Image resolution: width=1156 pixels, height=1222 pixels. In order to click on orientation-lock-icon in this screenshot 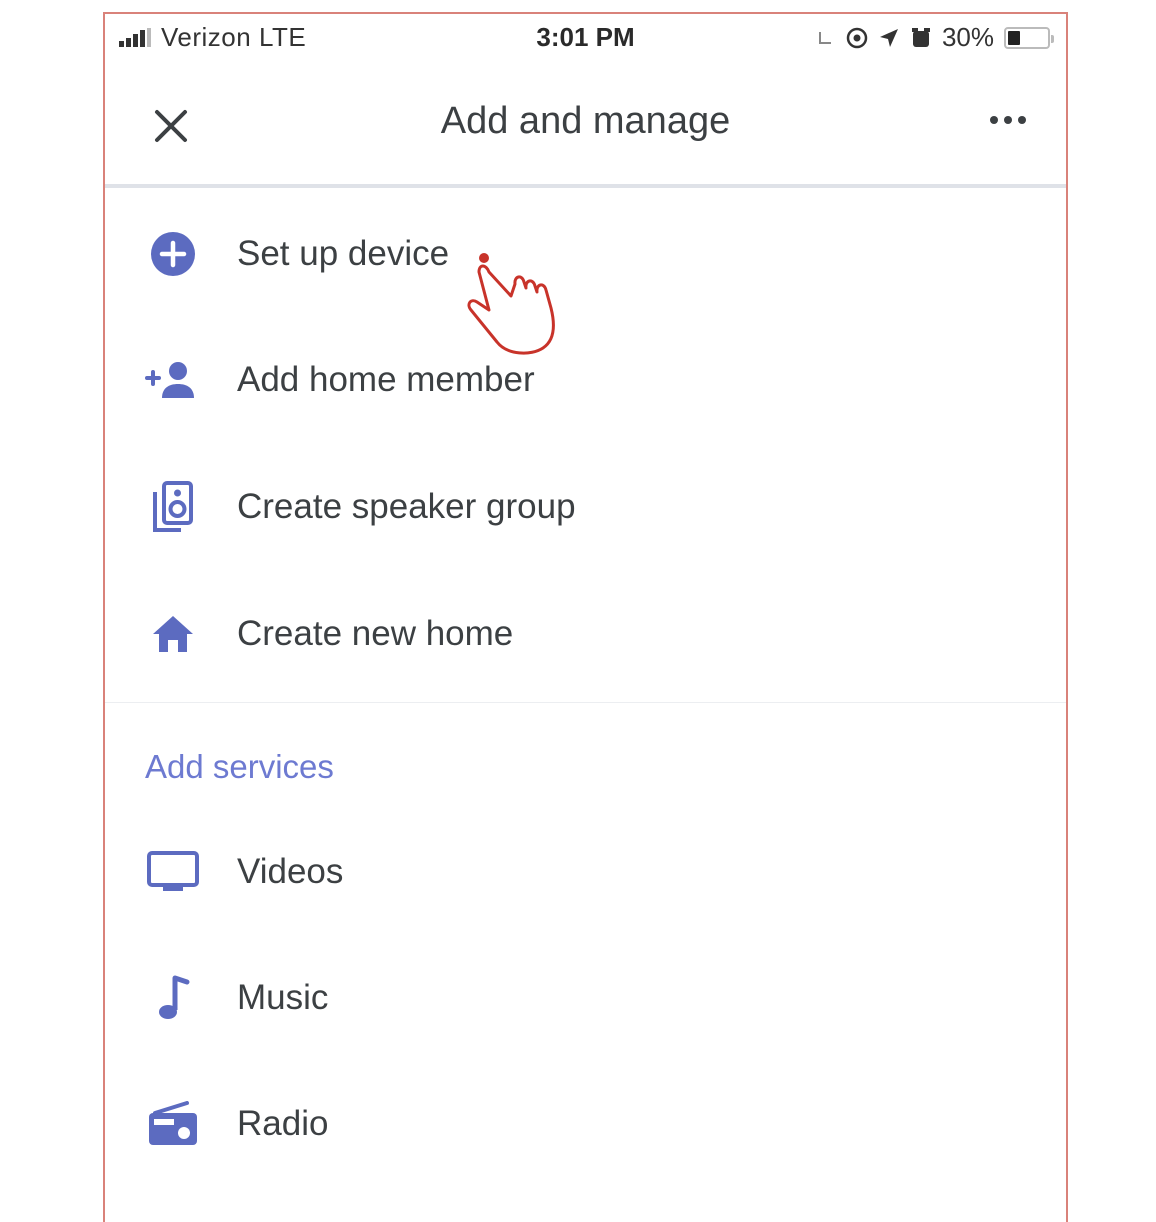, I will do `click(824, 37)`.